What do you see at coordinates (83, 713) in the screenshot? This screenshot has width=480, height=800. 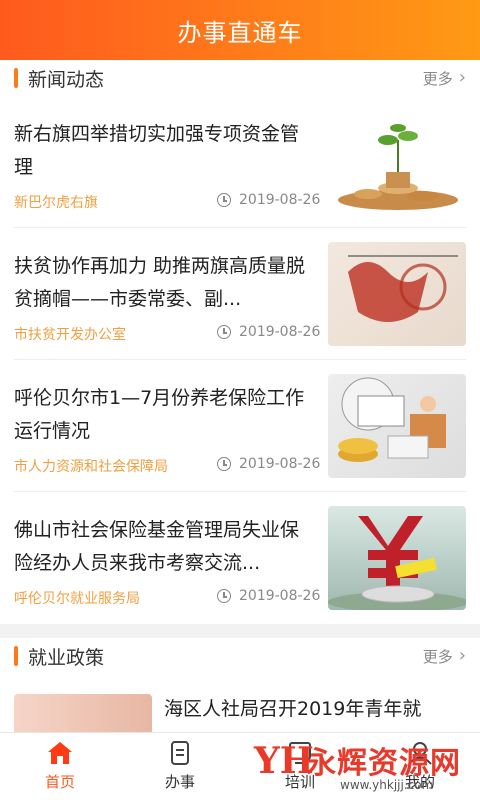 I see `policy-thumb-image` at bounding box center [83, 713].